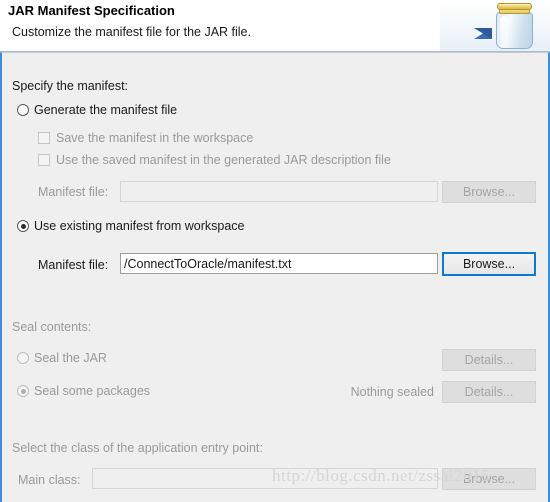 Image resolution: width=550 pixels, height=502 pixels. What do you see at coordinates (91, 10) in the screenshot?
I see `page-title: JAR Manifest Specification` at bounding box center [91, 10].